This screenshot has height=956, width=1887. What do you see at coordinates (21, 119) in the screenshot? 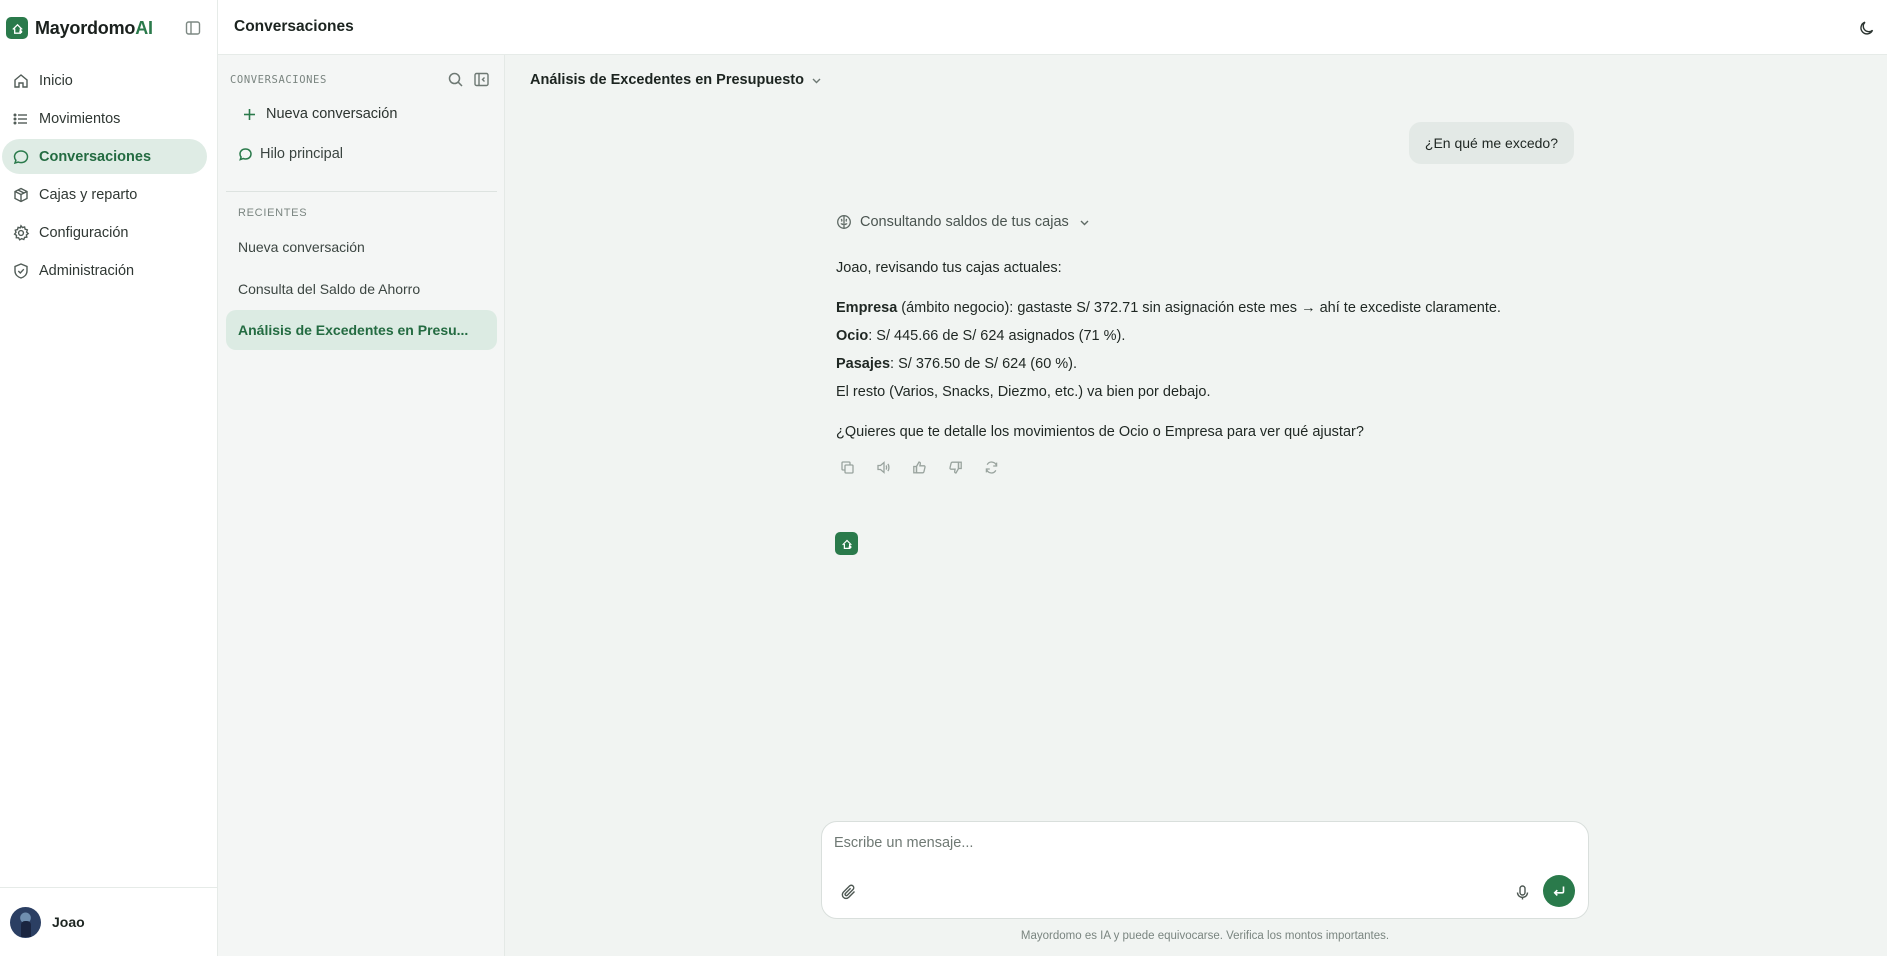
I see `list-icon` at bounding box center [21, 119].